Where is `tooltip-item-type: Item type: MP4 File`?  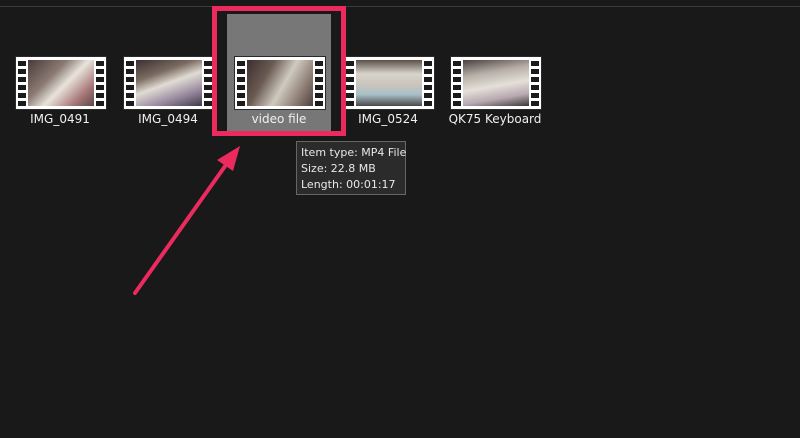
tooltip-item-type: Item type: MP4 File is located at coordinates (354, 152).